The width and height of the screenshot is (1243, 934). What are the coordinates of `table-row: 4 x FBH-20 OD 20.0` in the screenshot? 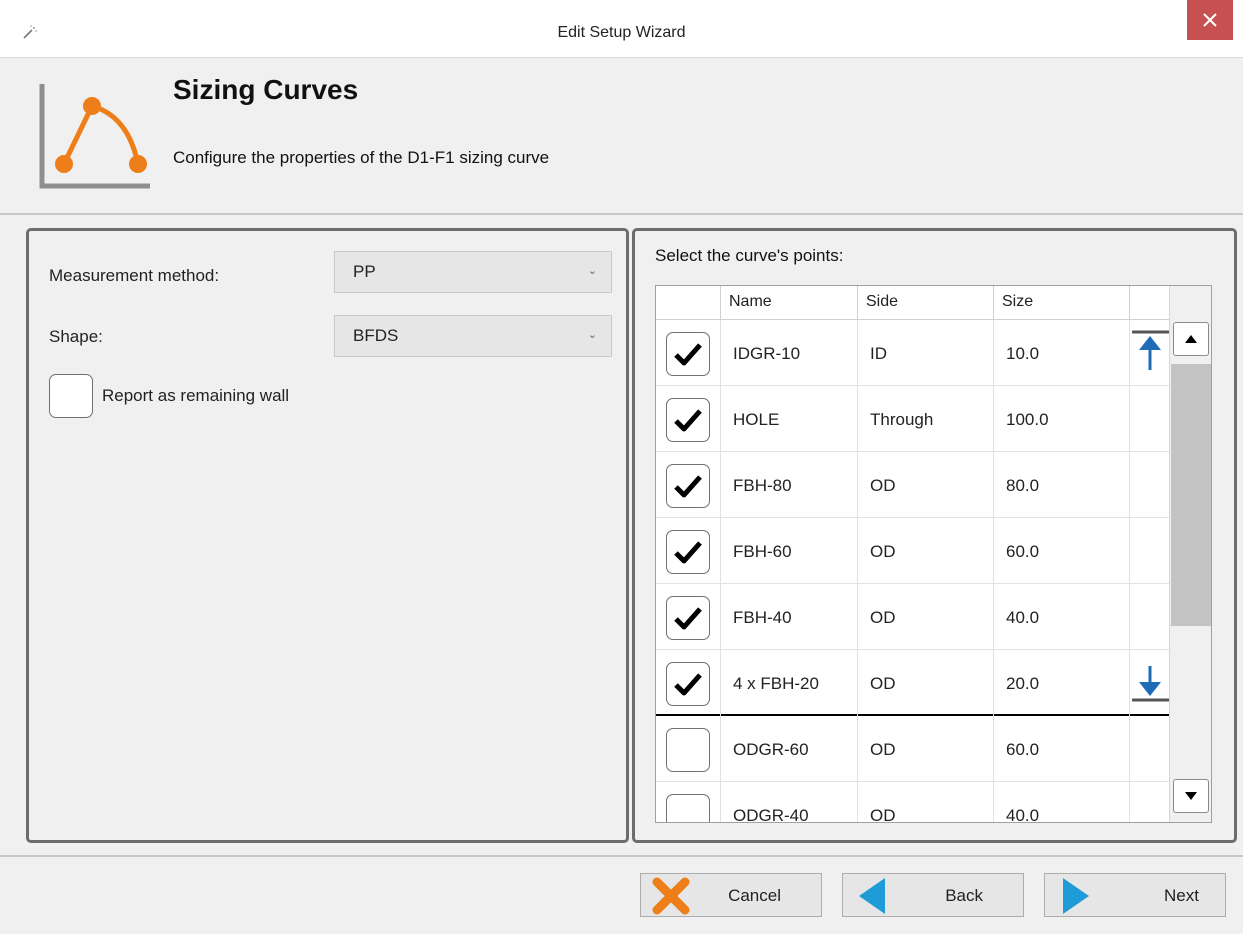 It's located at (913, 683).